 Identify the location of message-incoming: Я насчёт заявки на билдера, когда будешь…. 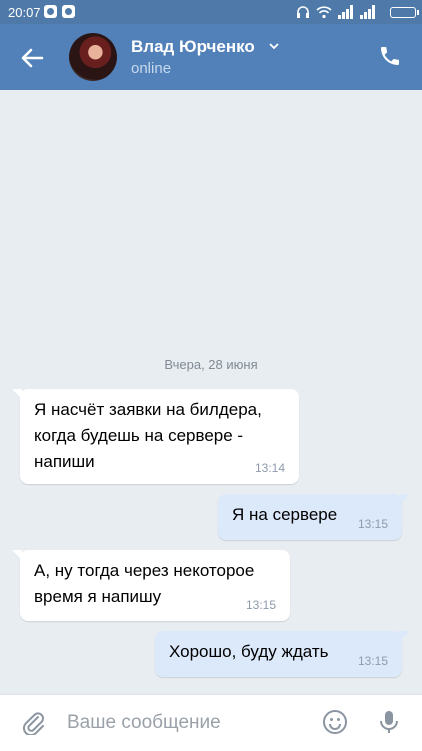
(155, 436).